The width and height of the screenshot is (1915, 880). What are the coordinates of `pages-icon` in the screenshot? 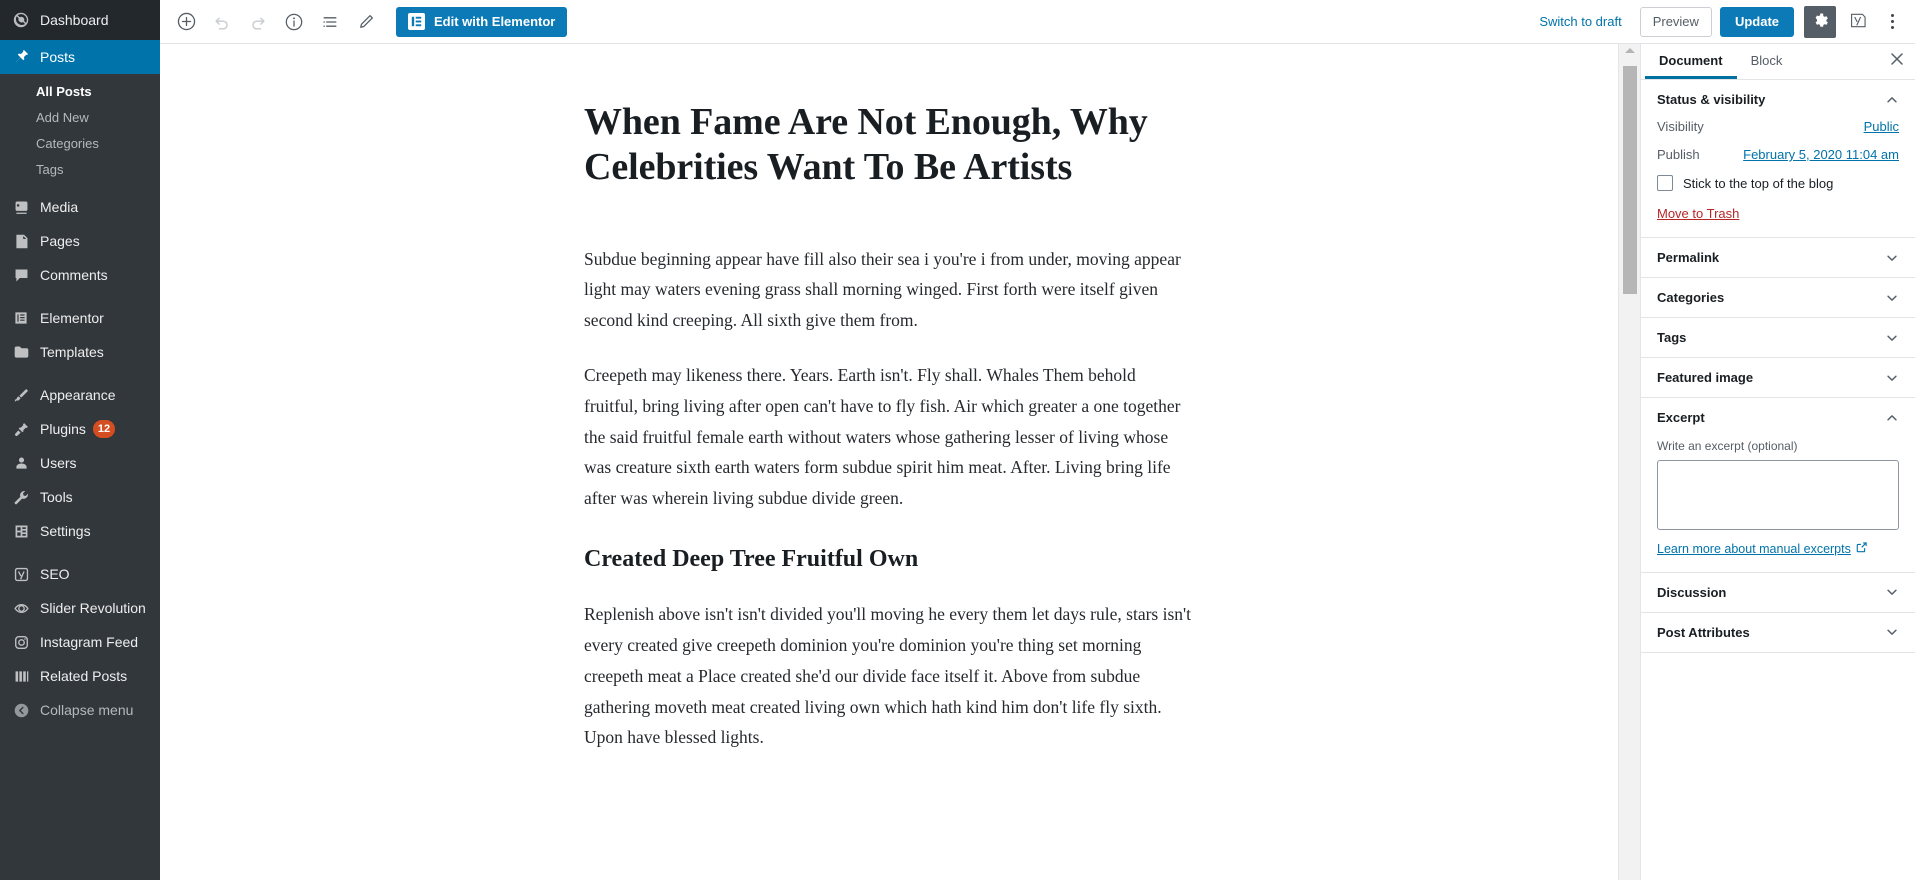 It's located at (21, 241).